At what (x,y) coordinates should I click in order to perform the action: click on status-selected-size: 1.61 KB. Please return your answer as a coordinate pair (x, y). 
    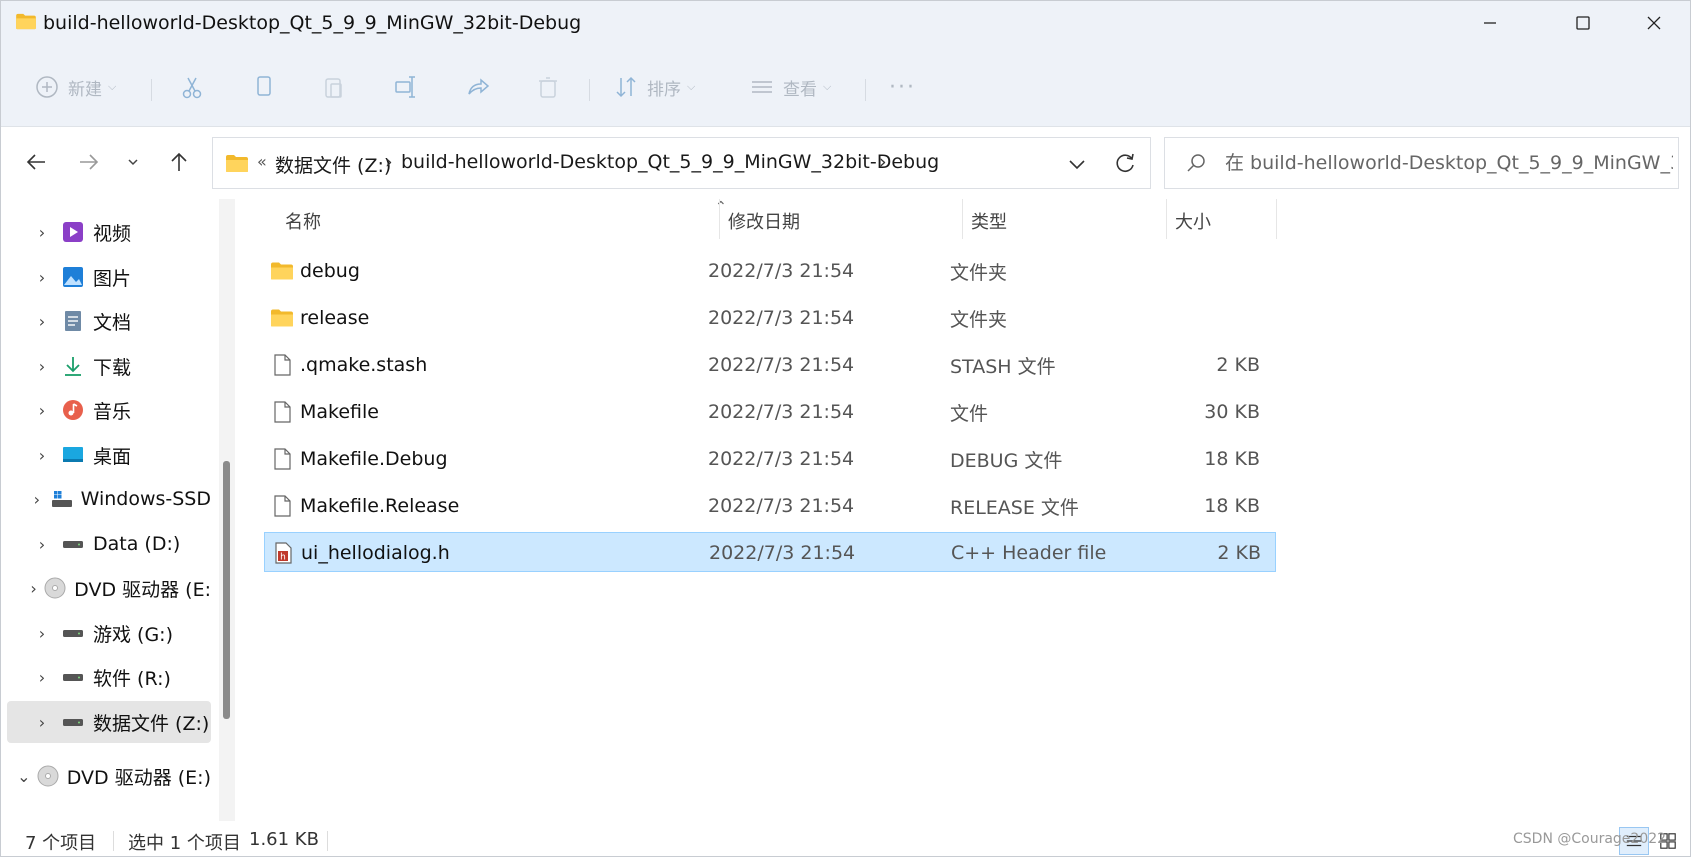
    Looking at the image, I should click on (284, 839).